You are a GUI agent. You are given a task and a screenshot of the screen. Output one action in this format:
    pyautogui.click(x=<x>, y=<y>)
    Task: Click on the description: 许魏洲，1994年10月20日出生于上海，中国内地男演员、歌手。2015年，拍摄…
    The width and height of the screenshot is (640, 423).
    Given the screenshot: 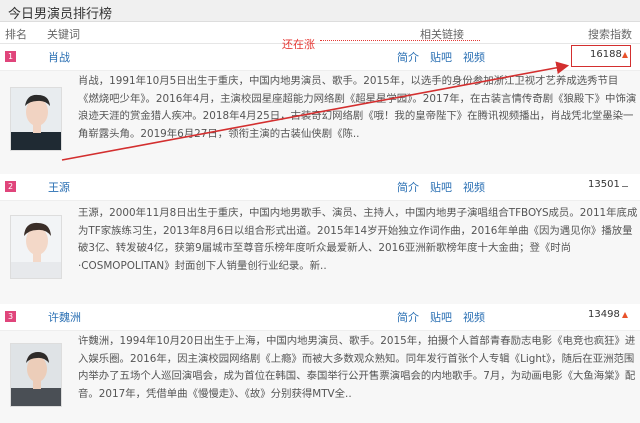 What is the action you would take?
    pyautogui.click(x=357, y=367)
    